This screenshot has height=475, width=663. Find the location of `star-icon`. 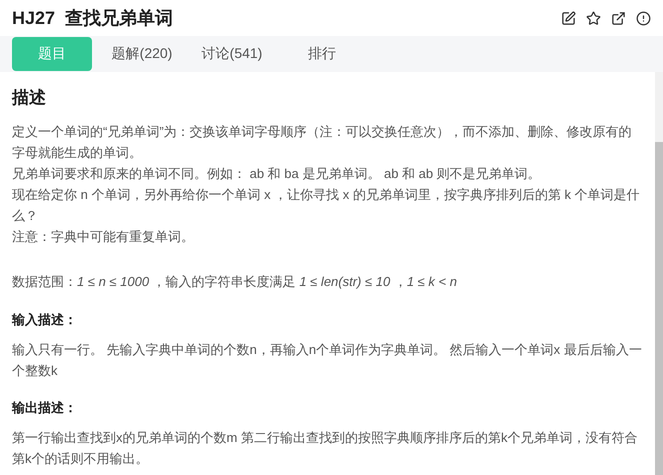

star-icon is located at coordinates (593, 18).